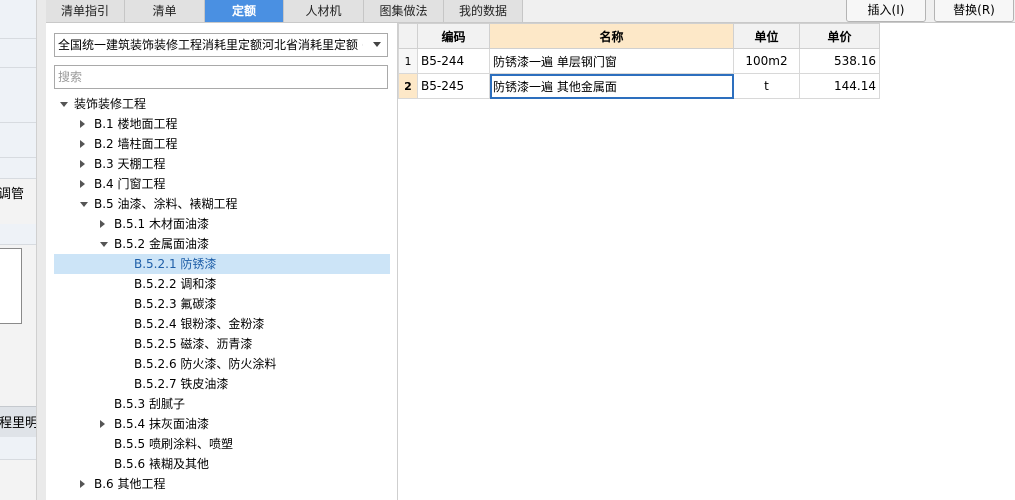 The width and height of the screenshot is (1015, 500). I want to click on cell-unit: 100m2, so click(766, 61).